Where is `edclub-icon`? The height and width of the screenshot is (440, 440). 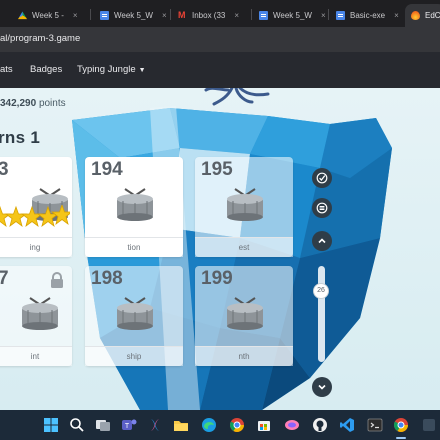 edclub-icon is located at coordinates (415, 15).